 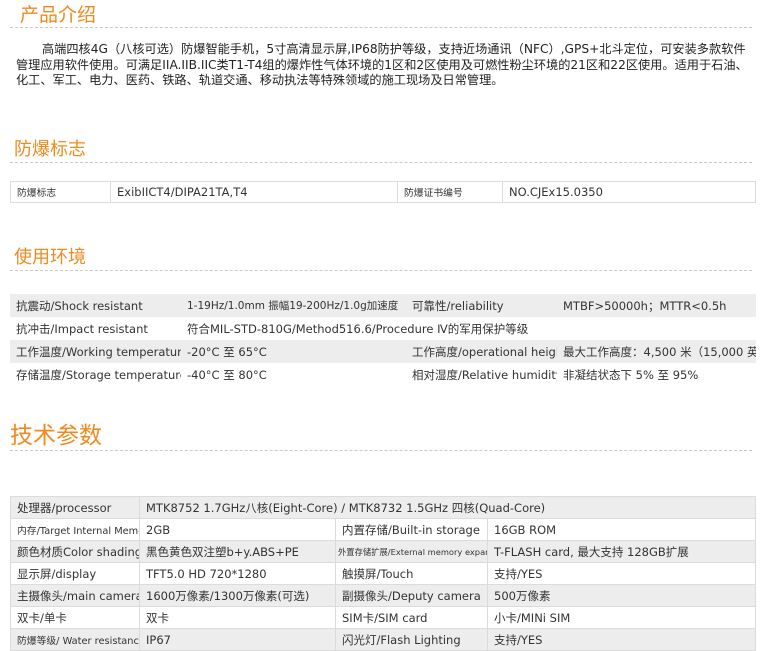 What do you see at coordinates (237, 573) in the screenshot?
I see `value-cell: TFT5.0 HD 720*1280` at bounding box center [237, 573].